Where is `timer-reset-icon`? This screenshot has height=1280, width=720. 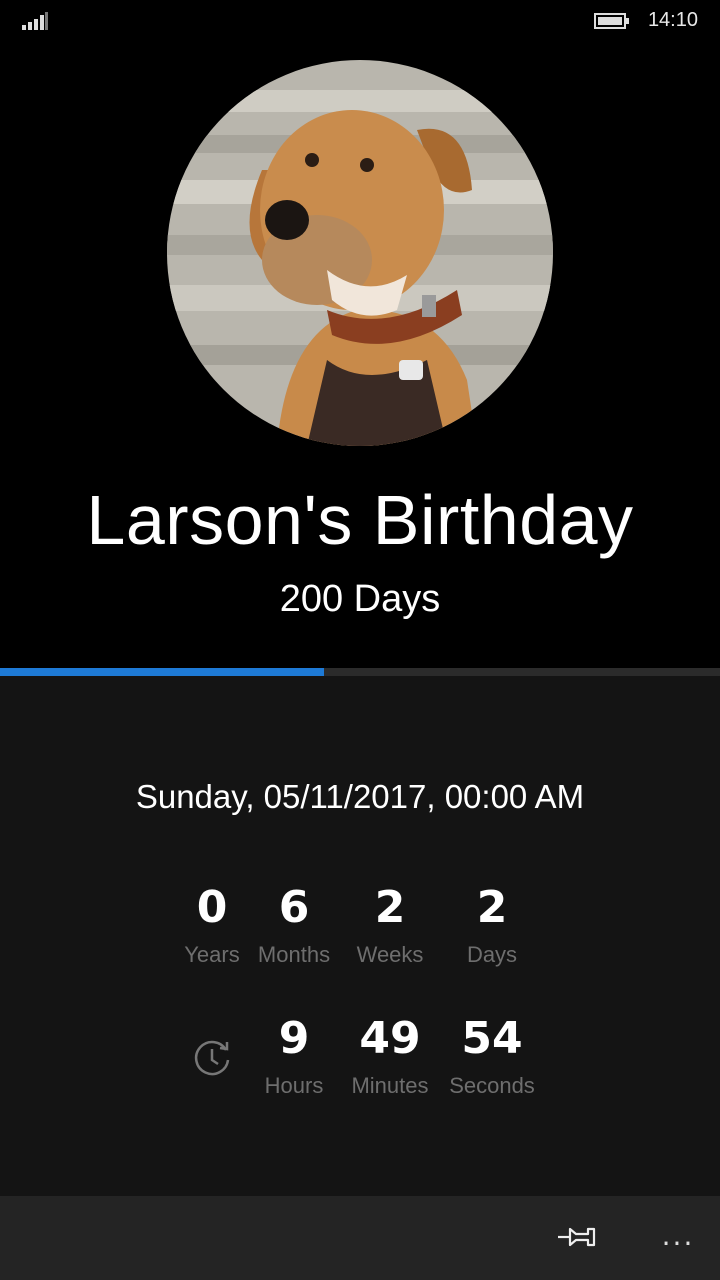 timer-reset-icon is located at coordinates (212, 1058).